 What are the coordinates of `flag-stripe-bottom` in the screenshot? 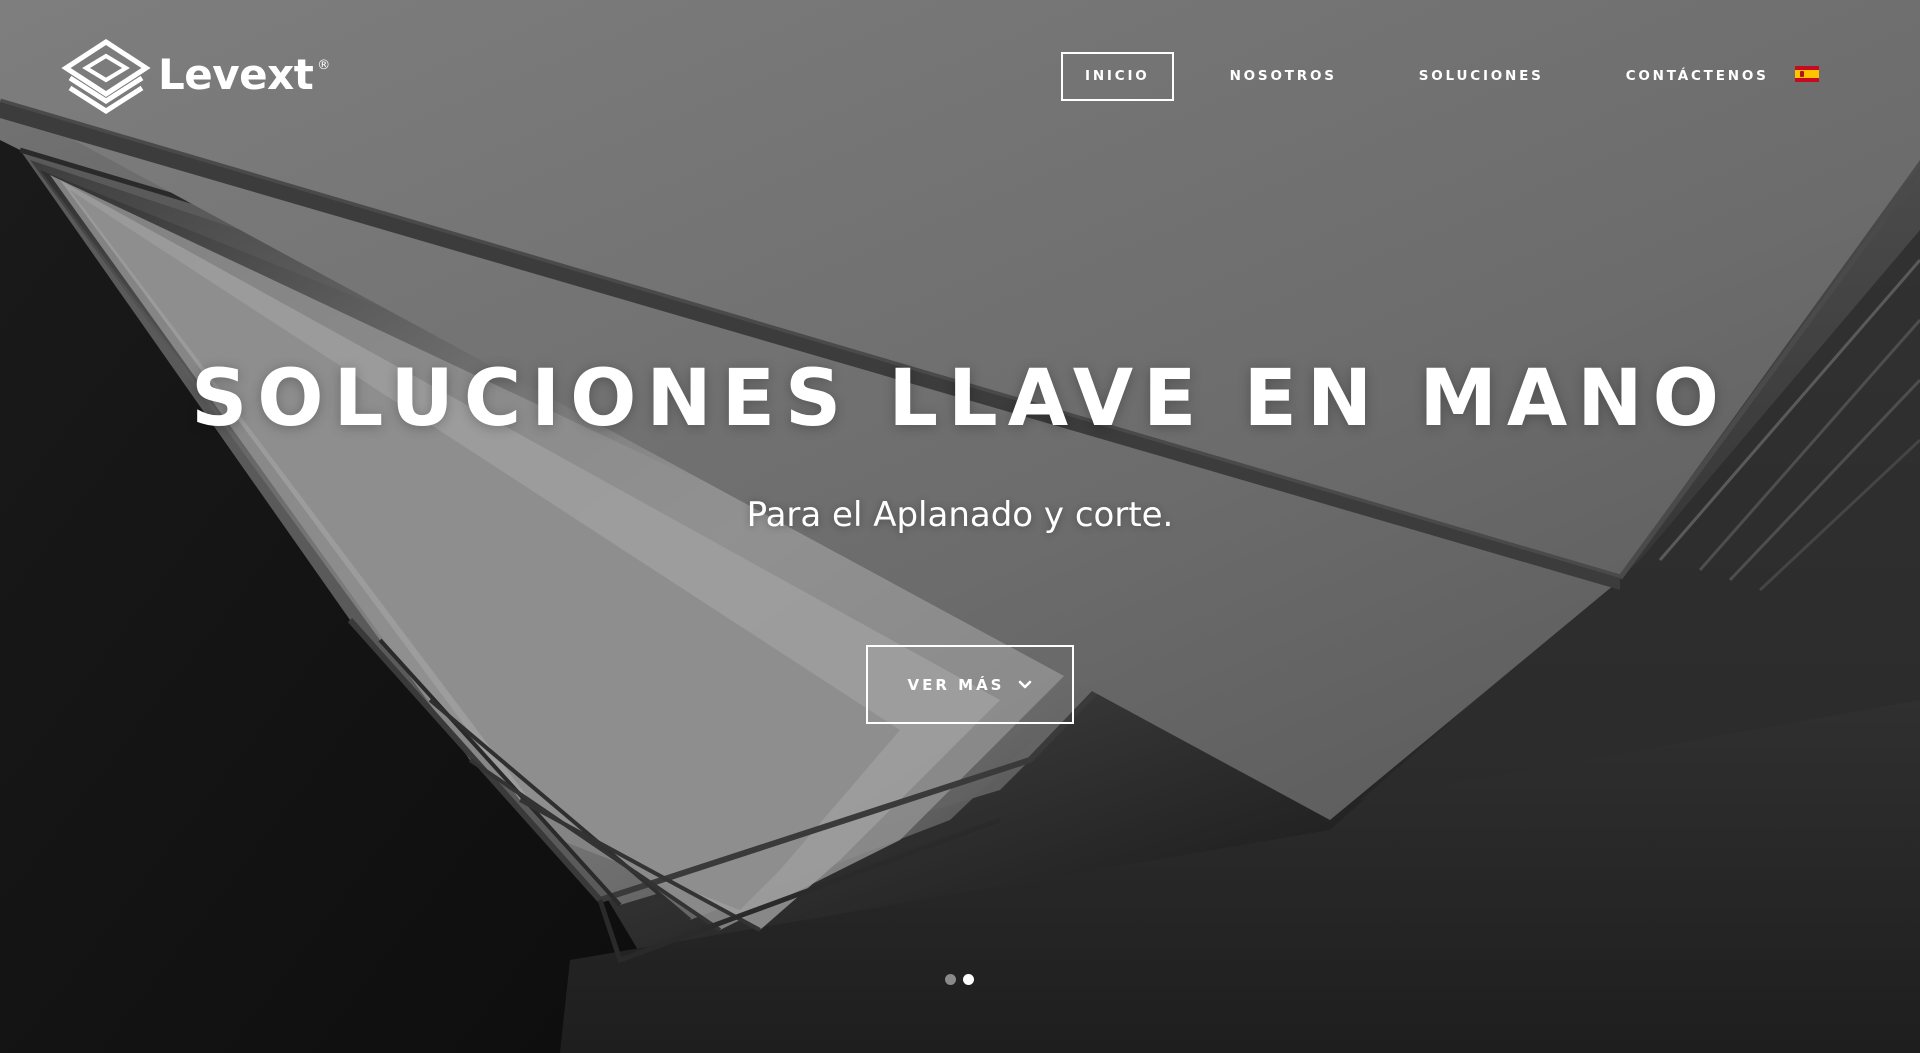 It's located at (1807, 80).